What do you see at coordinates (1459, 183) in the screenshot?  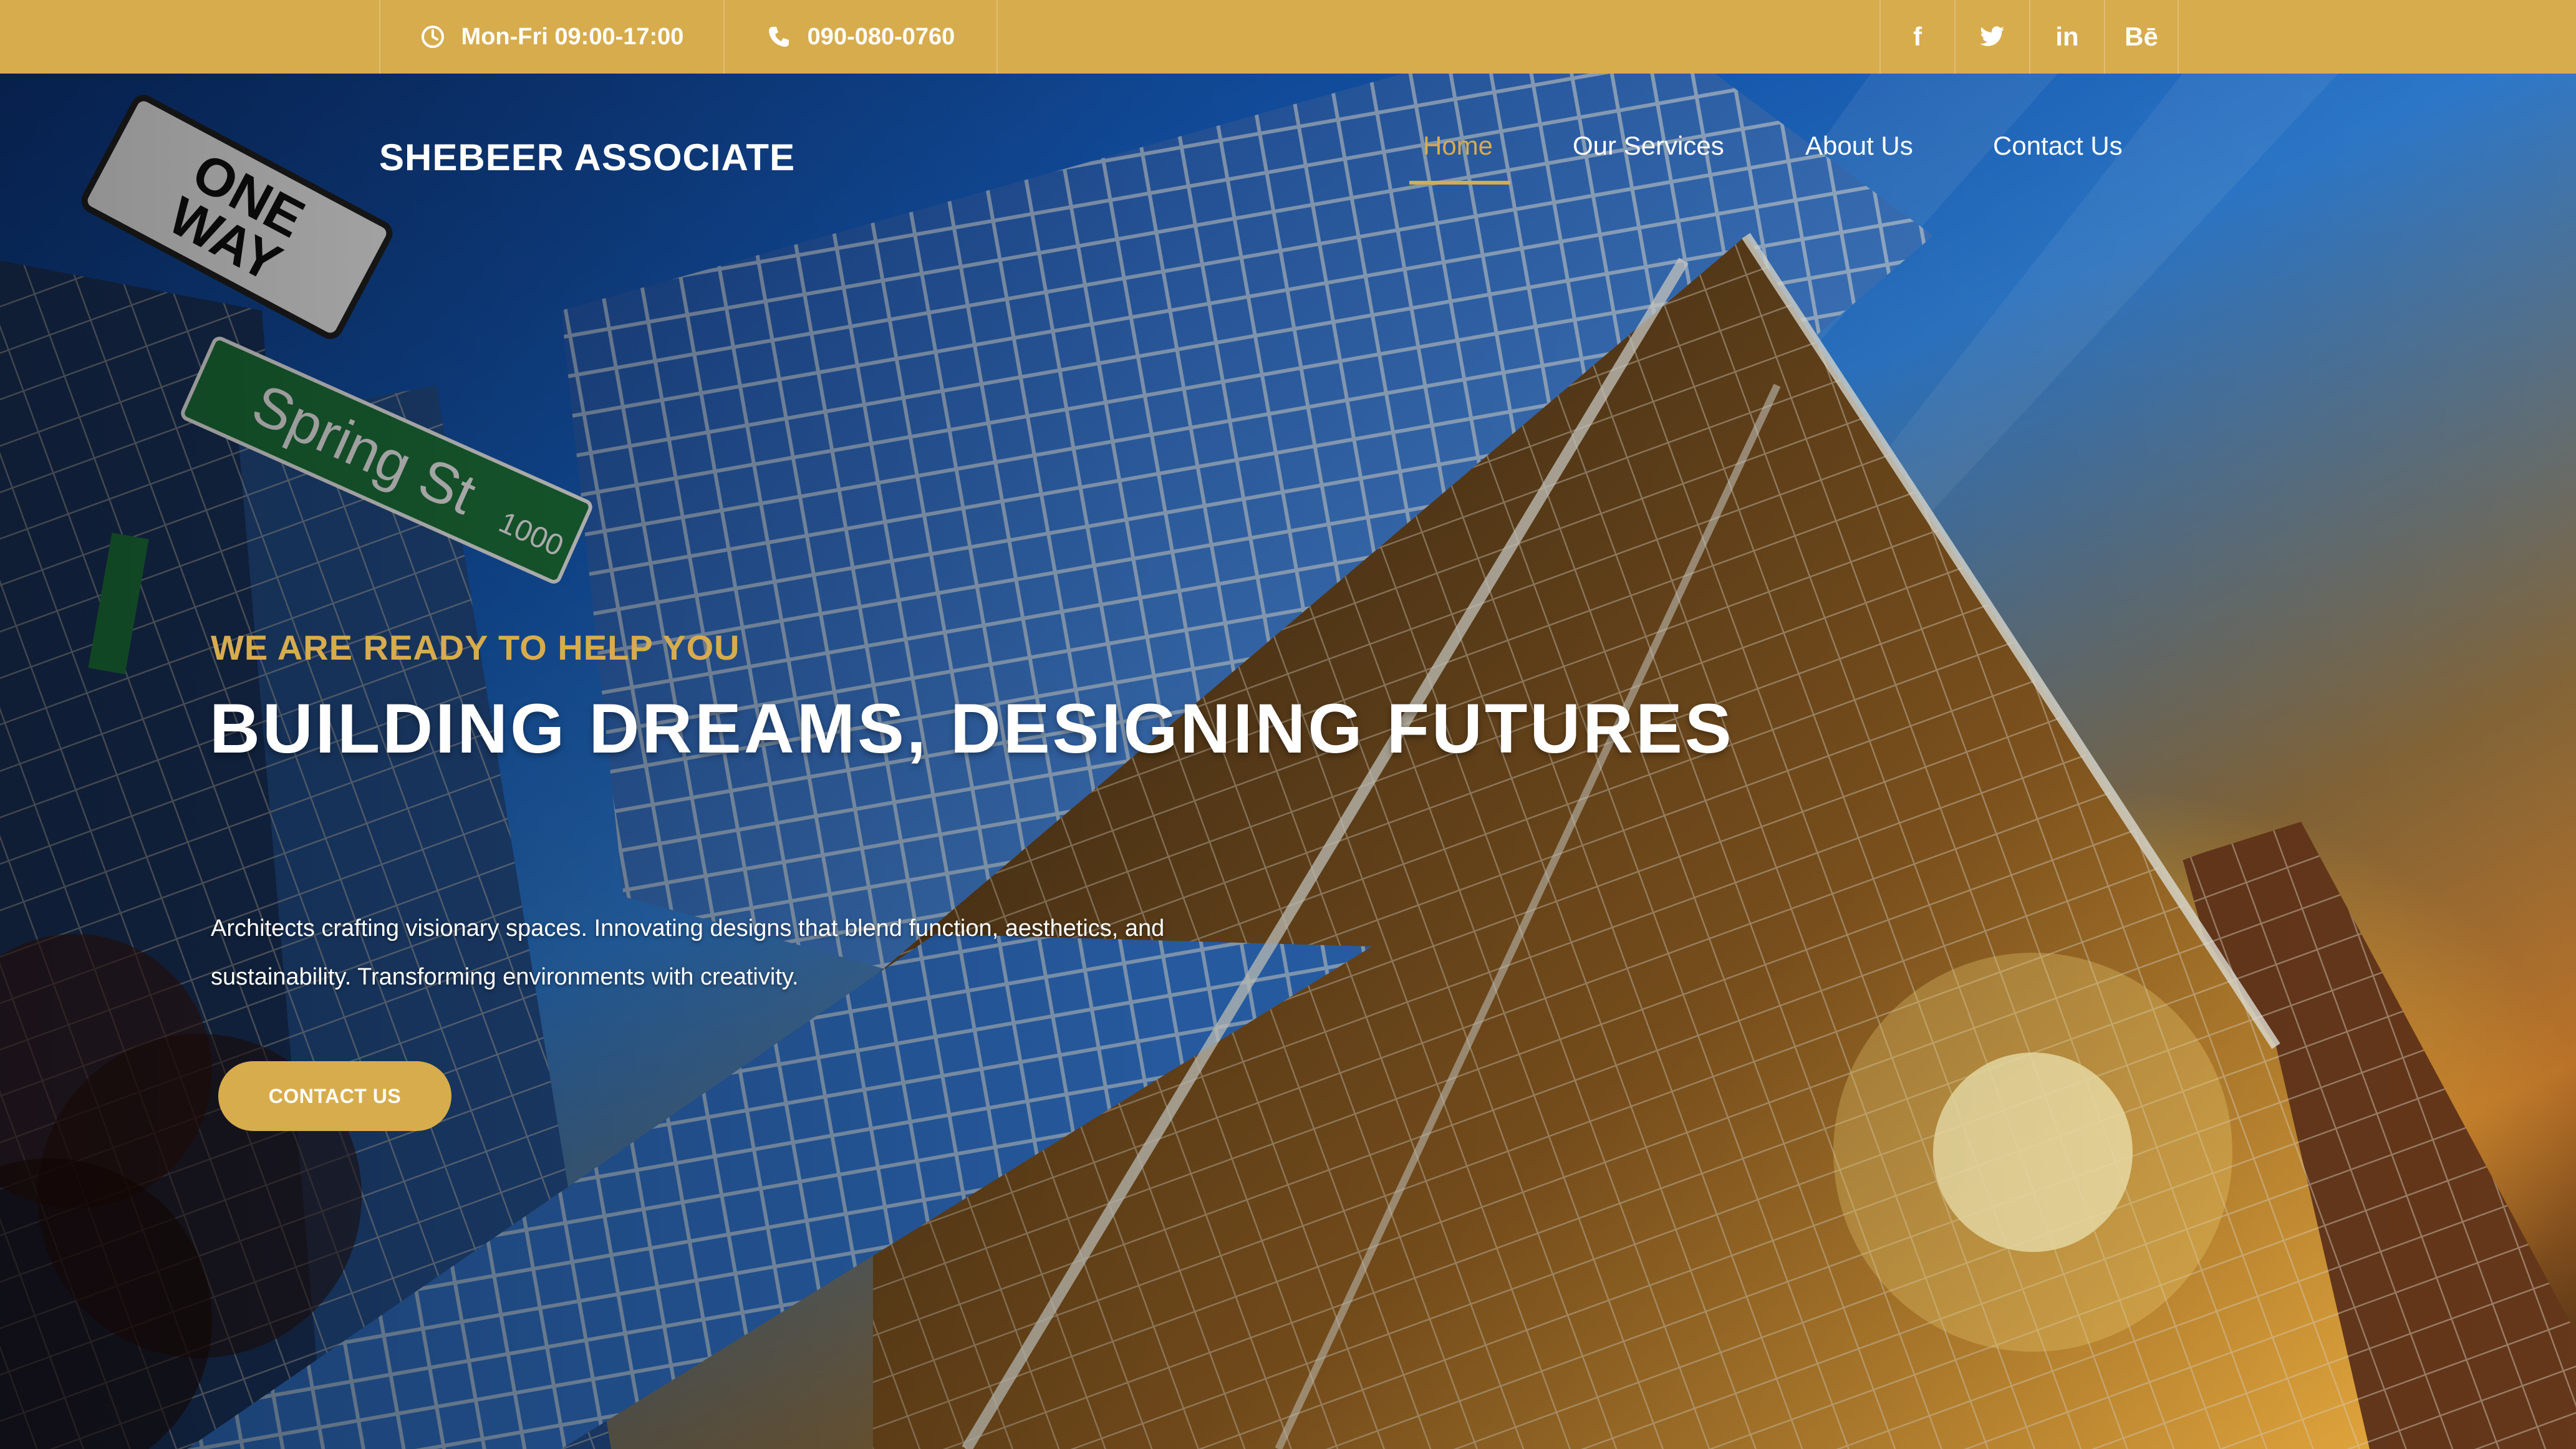 I see `nav-active-indicator` at bounding box center [1459, 183].